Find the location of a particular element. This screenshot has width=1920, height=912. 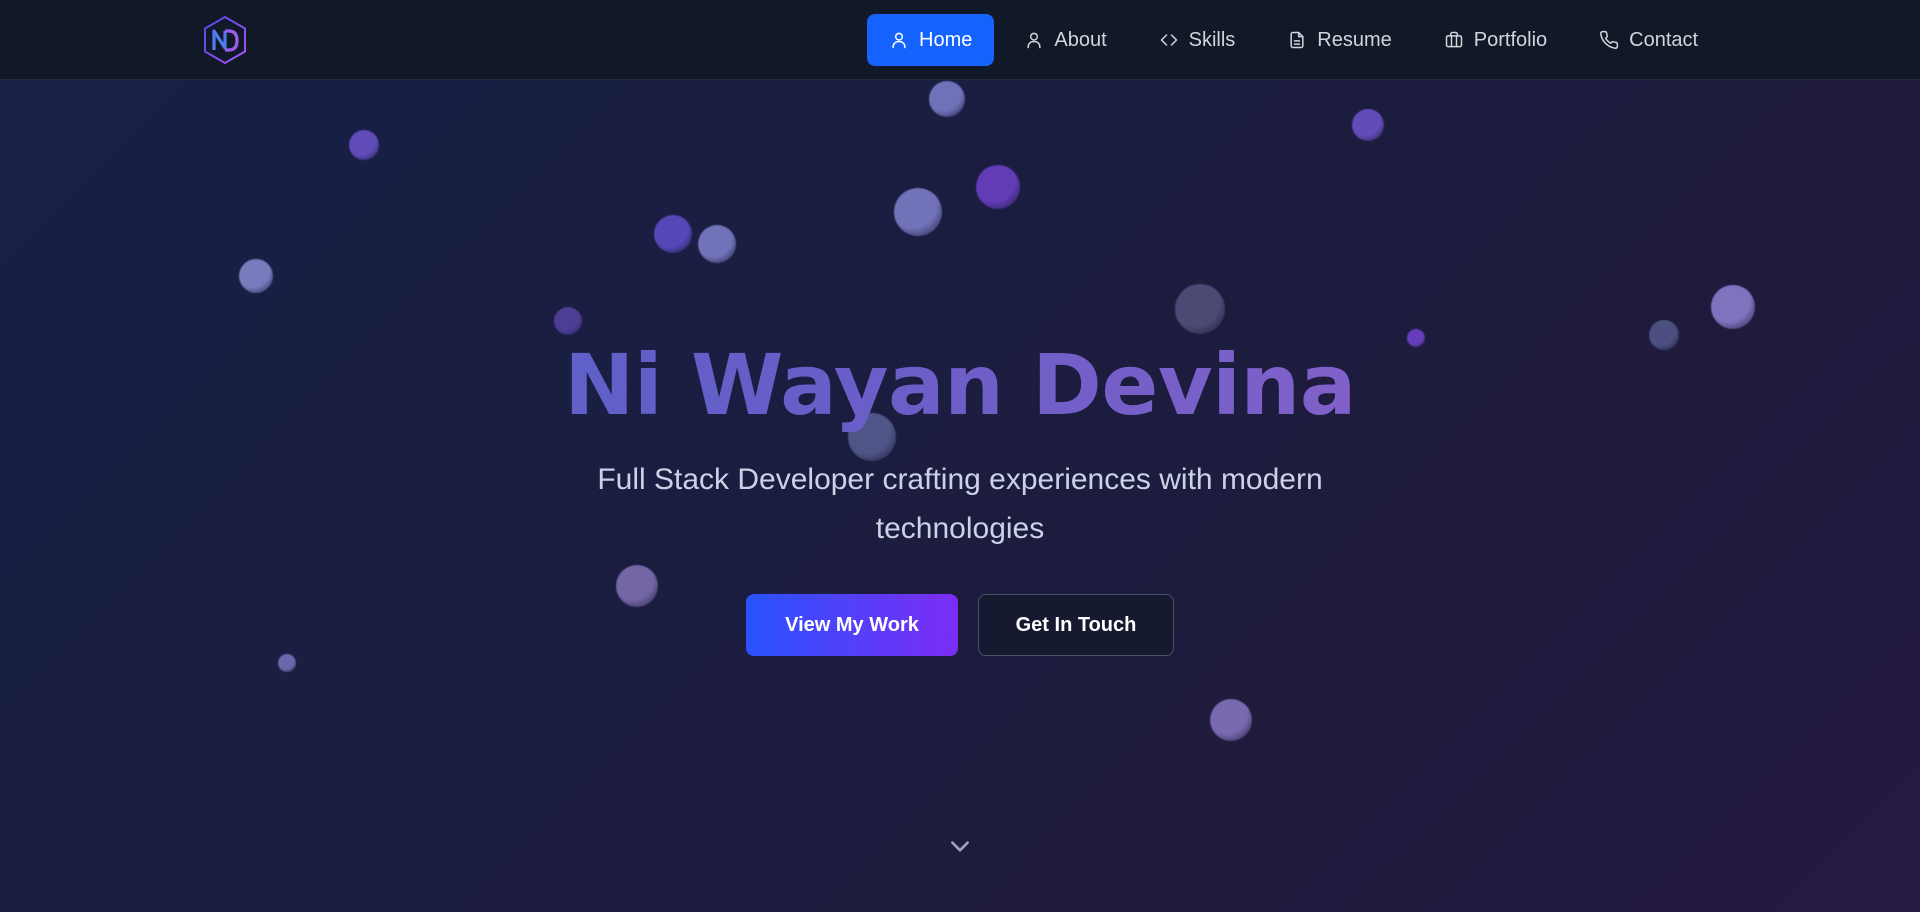

nav-item-contact: Contact is located at coordinates (1648, 40).